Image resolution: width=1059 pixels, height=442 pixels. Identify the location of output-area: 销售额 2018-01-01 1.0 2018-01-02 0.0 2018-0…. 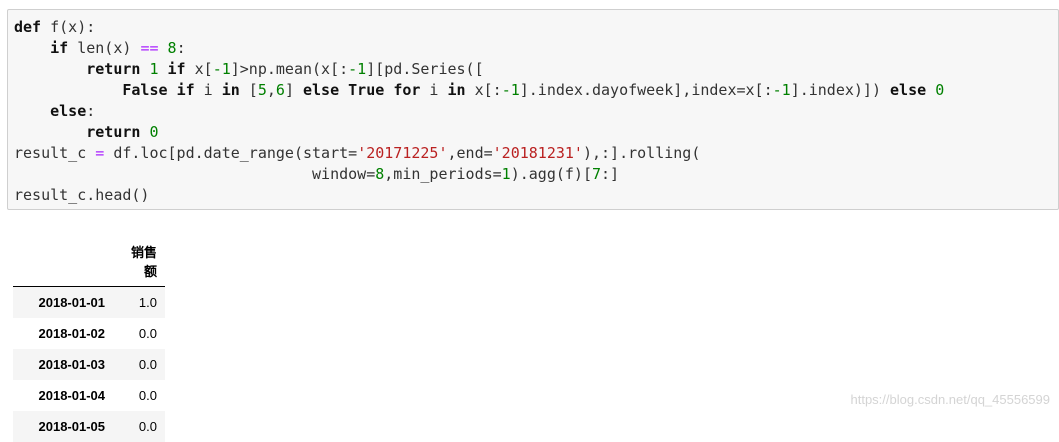
(89, 339).